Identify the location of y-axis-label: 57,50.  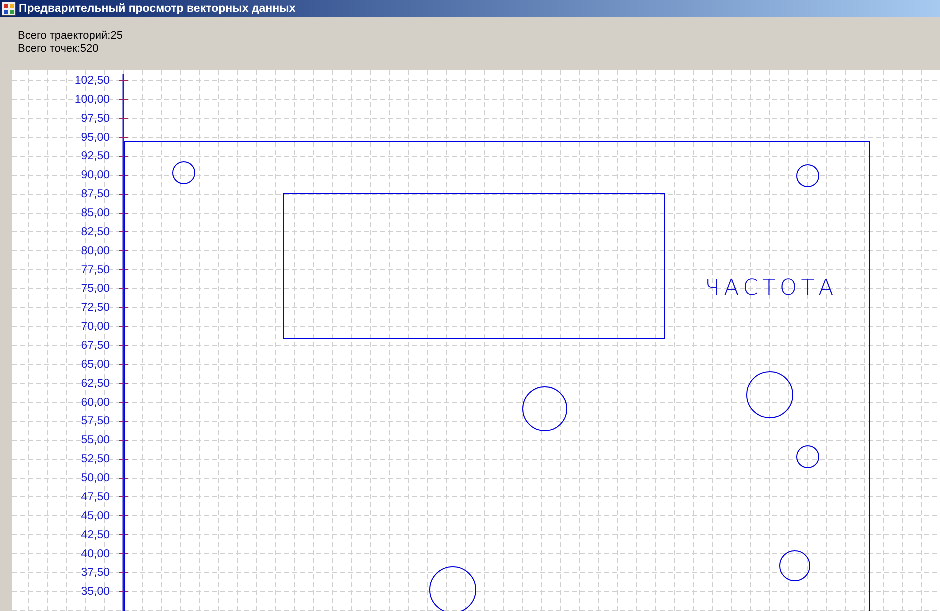
(95, 422).